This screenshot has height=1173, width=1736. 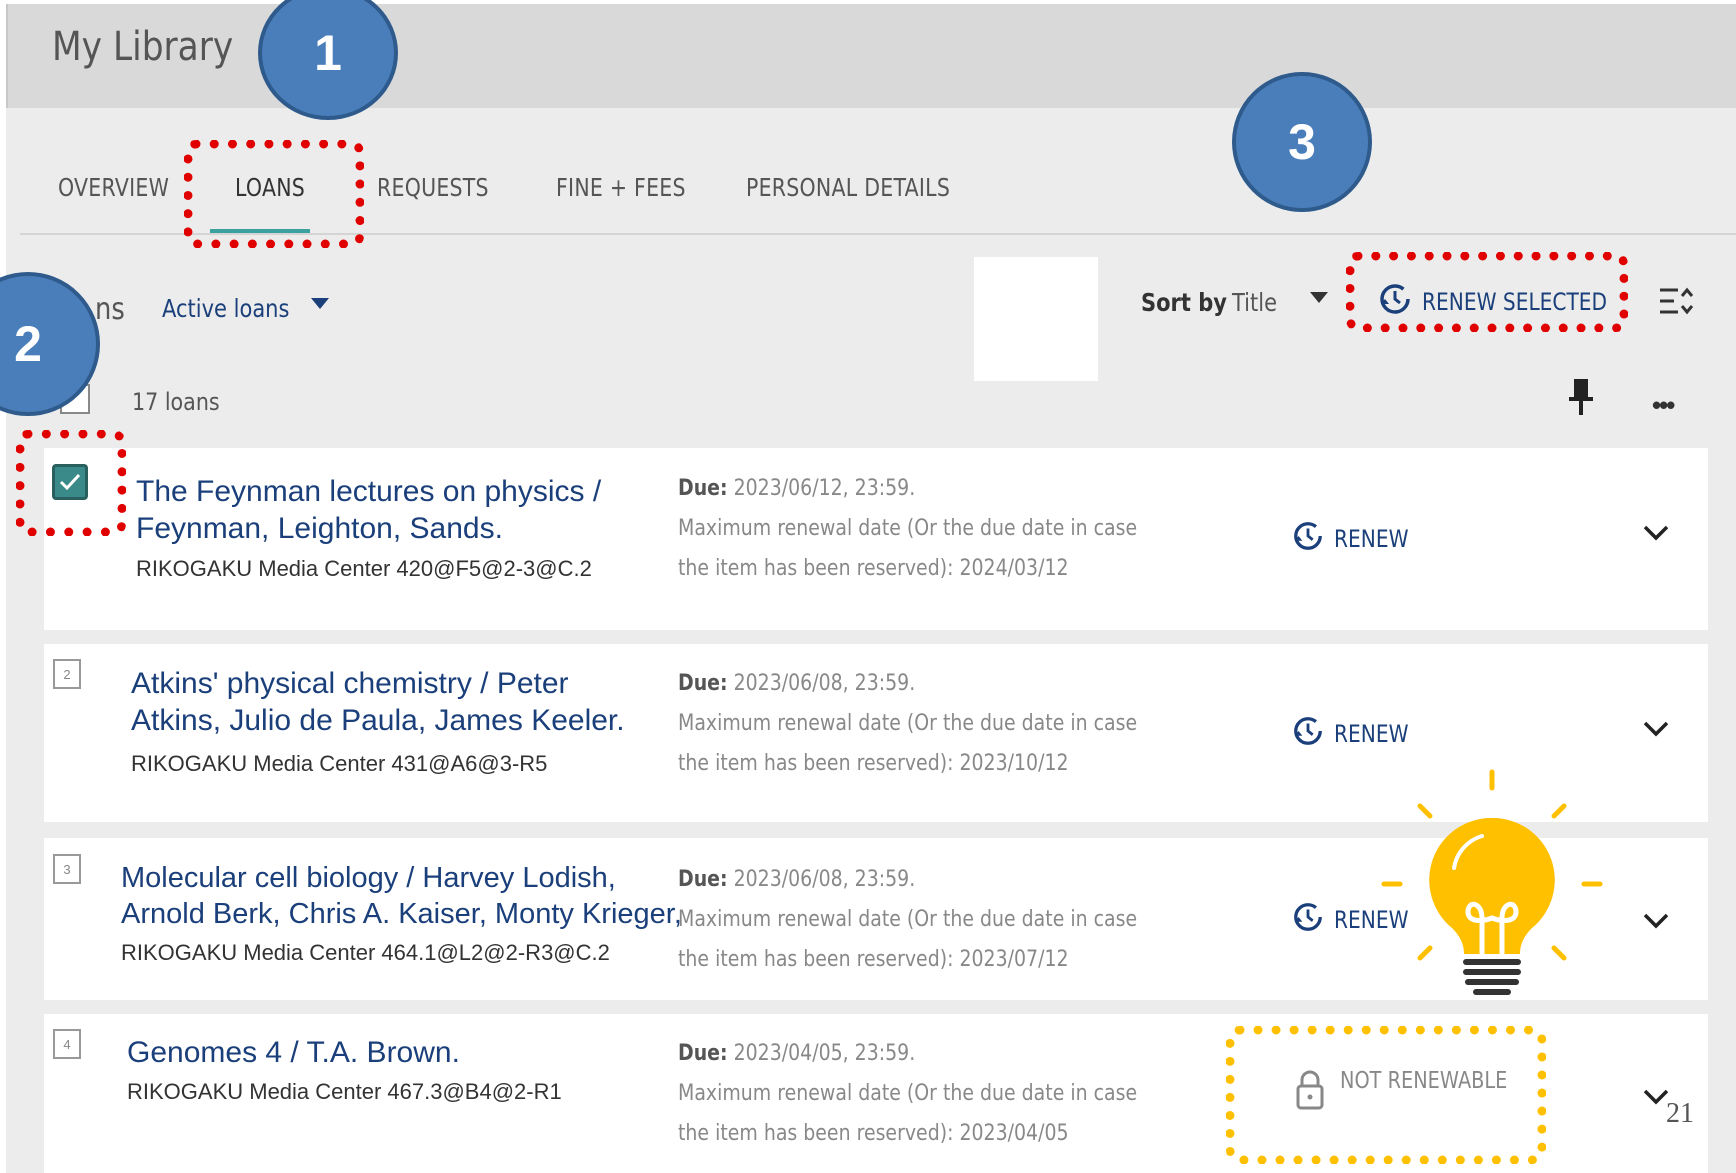 What do you see at coordinates (320, 303) in the screenshot?
I see `filter-caret-icon` at bounding box center [320, 303].